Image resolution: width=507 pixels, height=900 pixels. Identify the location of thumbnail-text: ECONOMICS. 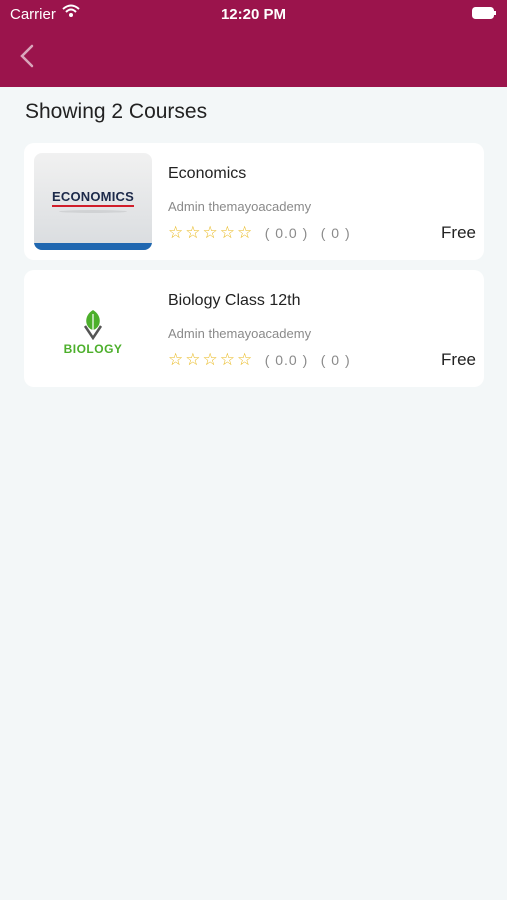
(93, 196).